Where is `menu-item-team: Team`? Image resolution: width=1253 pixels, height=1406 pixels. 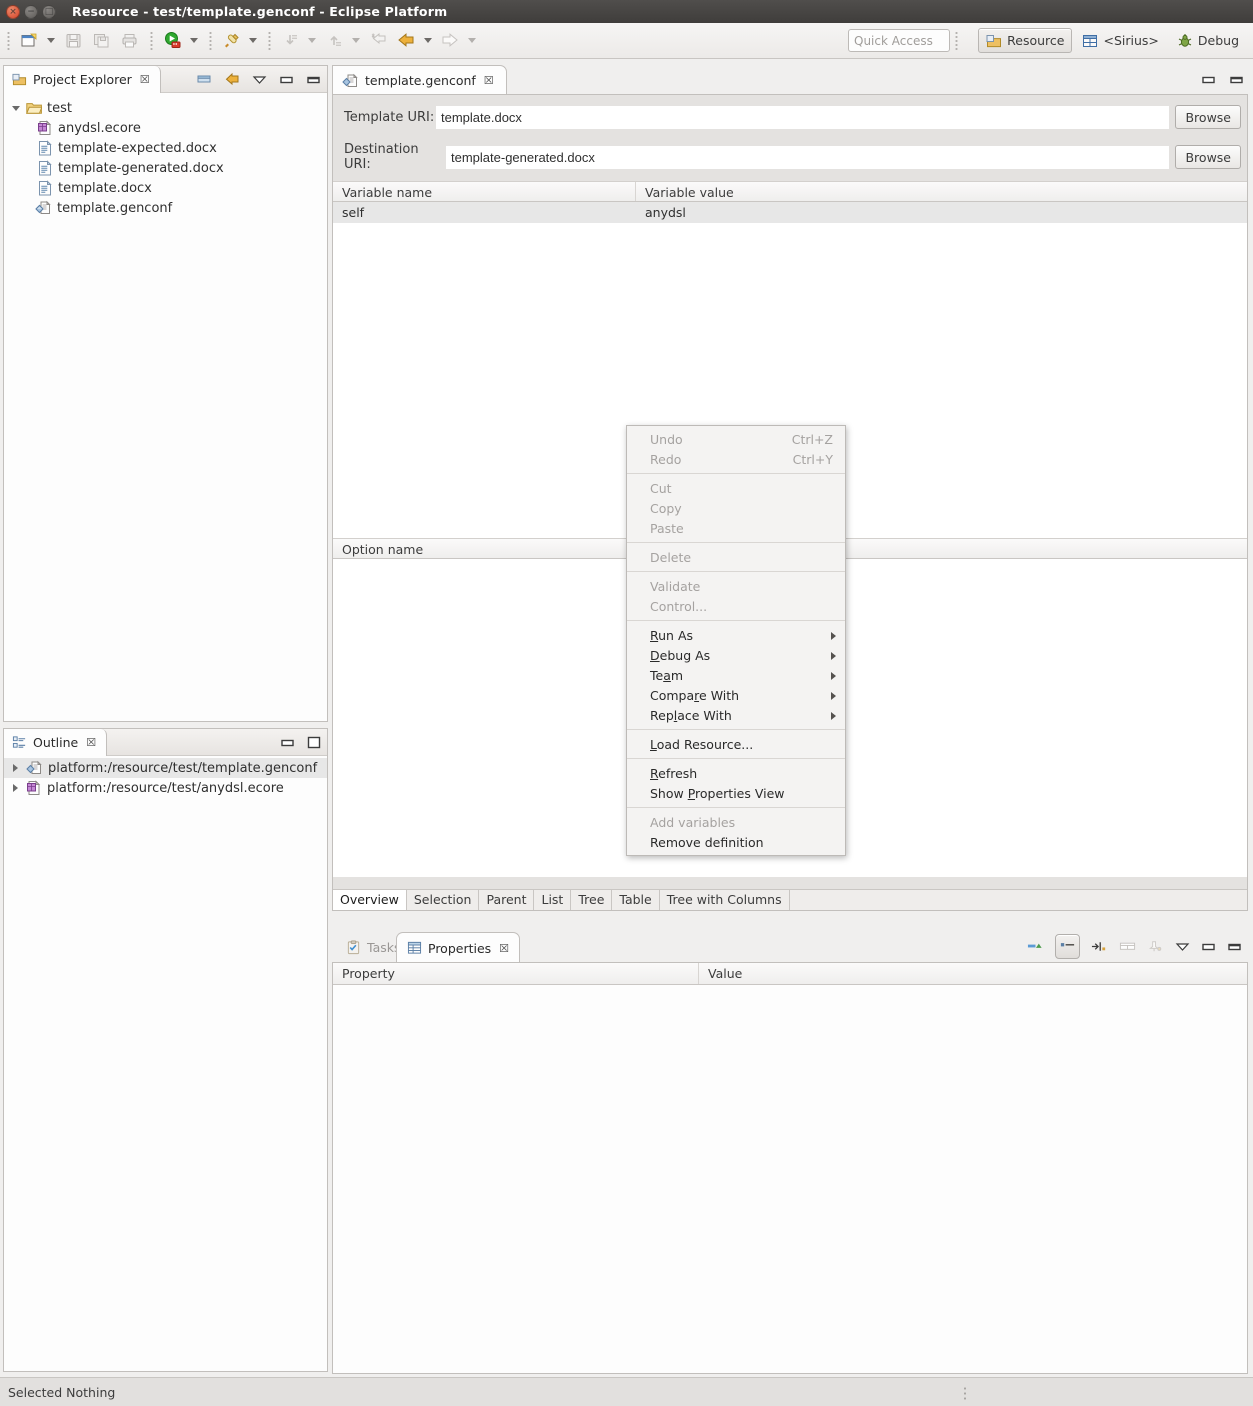 menu-item-team: Team is located at coordinates (736, 675).